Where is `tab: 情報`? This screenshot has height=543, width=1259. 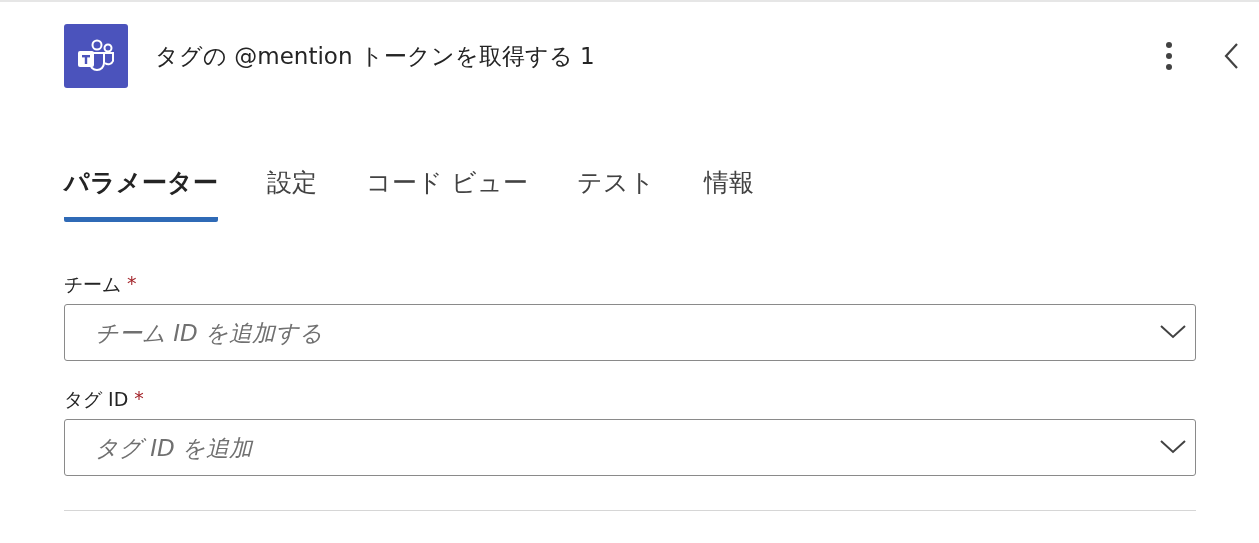
tab: 情報 is located at coordinates (728, 194).